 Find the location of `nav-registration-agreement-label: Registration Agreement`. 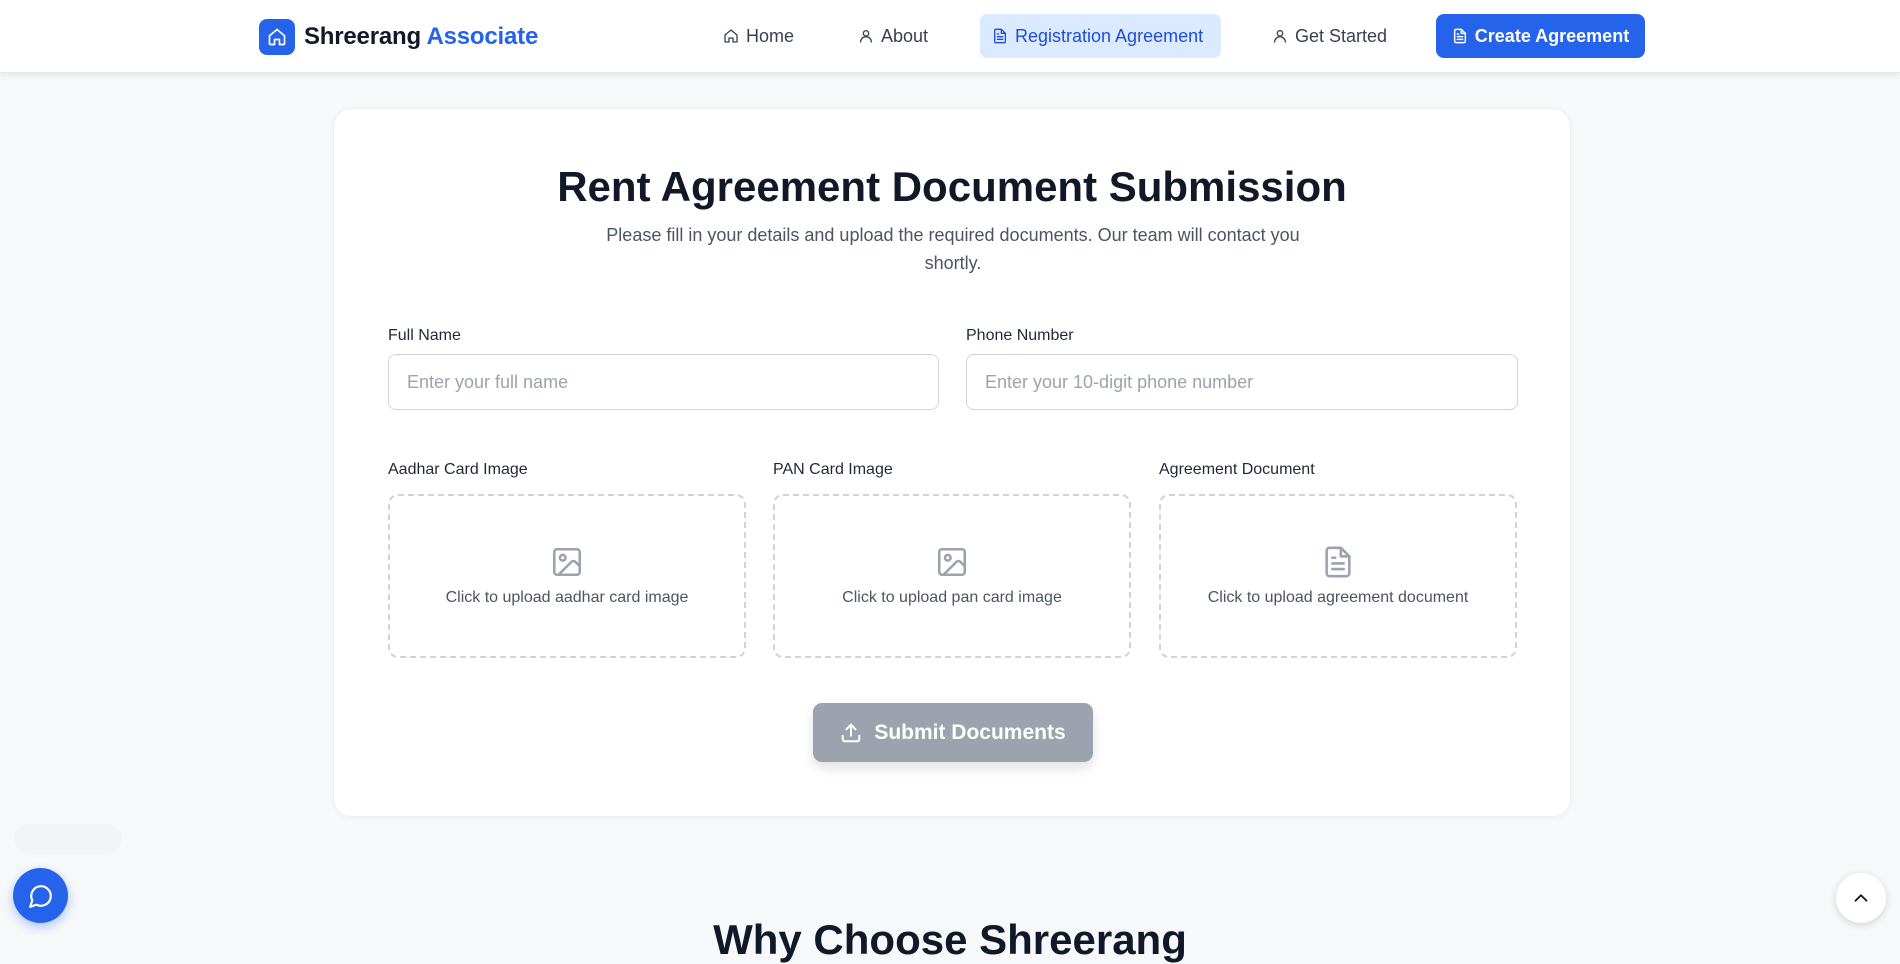

nav-registration-agreement-label: Registration Agreement is located at coordinates (1109, 35).